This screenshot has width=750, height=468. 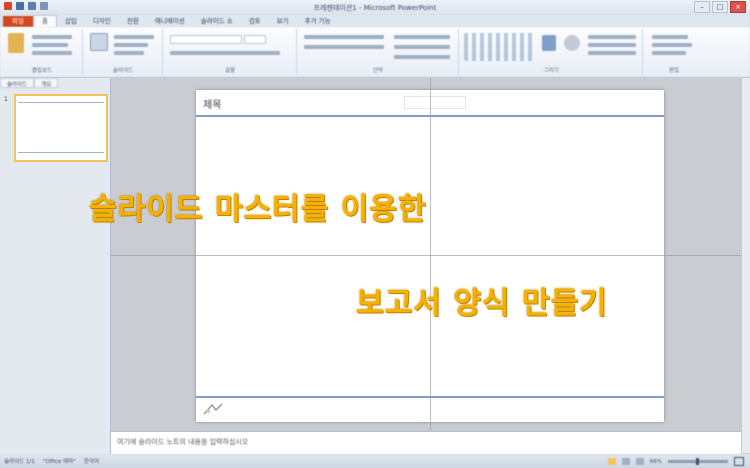 What do you see at coordinates (217, 21) in the screenshot?
I see `tab-slideshow: 슬라이드 쇼` at bounding box center [217, 21].